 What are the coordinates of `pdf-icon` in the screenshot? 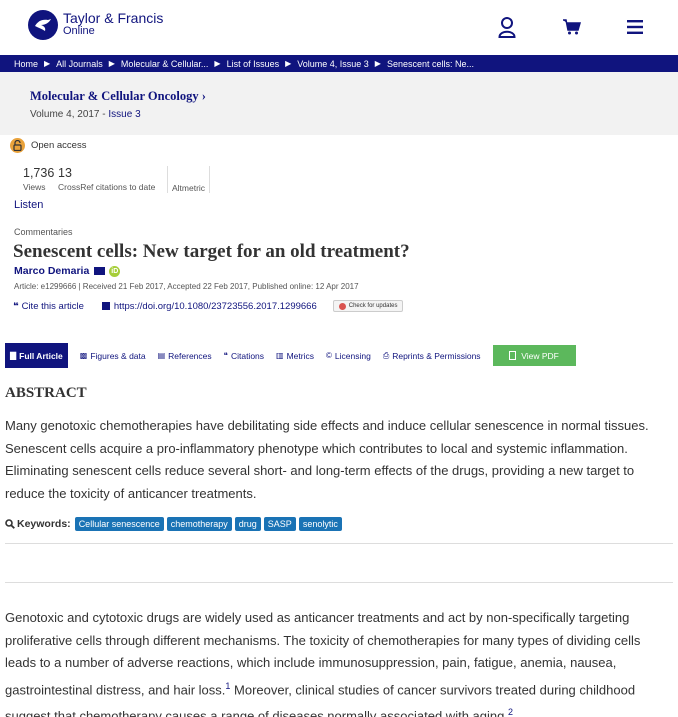 It's located at (513, 355).